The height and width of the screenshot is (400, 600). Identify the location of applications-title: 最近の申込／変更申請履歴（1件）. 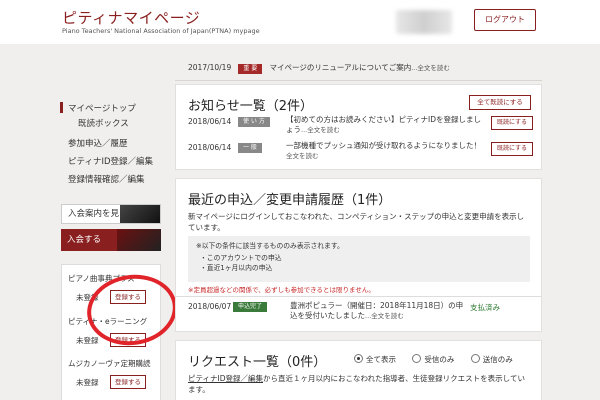
(290, 200).